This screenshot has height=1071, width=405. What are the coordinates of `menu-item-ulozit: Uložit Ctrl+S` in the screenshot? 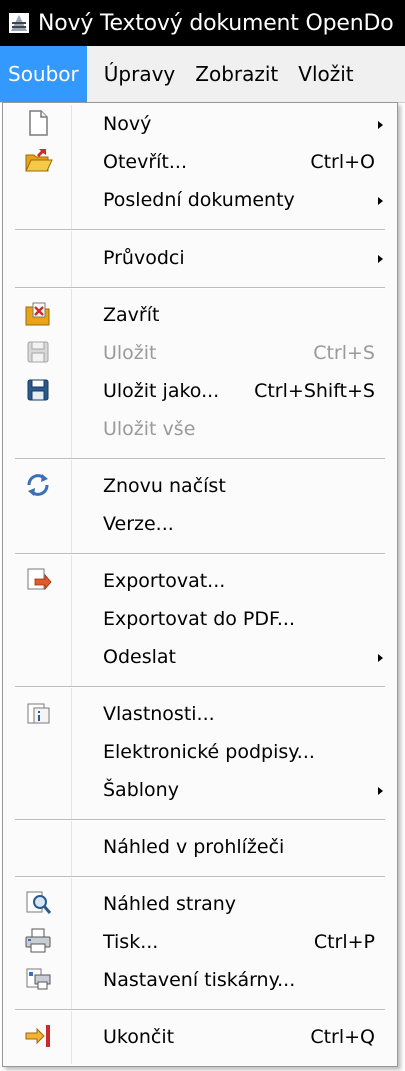 It's located at (200, 353).